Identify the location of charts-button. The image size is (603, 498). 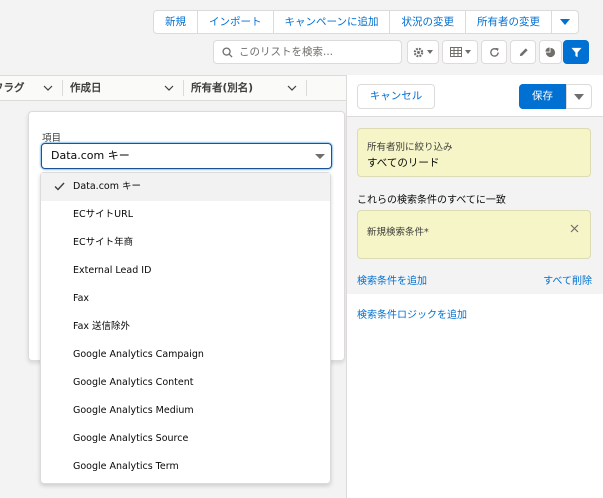
(550, 52).